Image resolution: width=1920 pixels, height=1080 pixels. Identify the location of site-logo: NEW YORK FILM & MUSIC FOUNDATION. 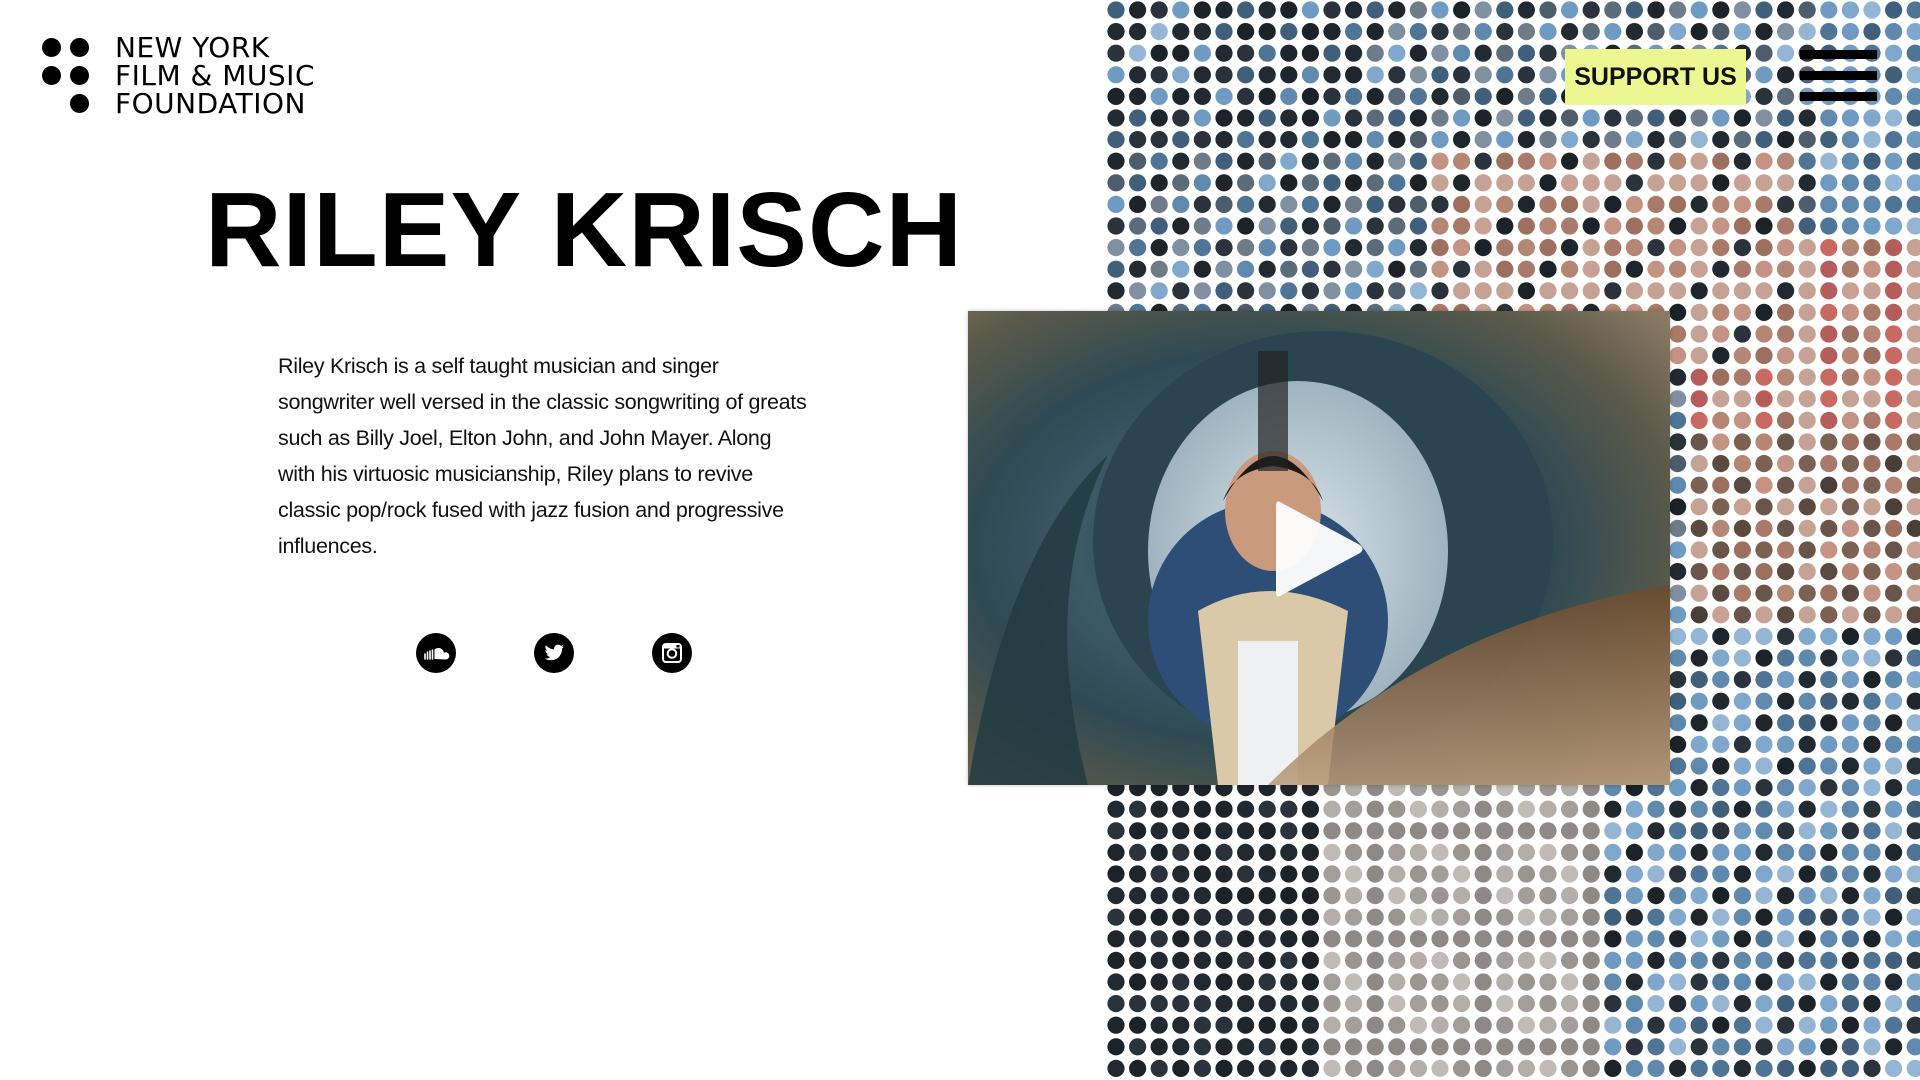
(178, 76).